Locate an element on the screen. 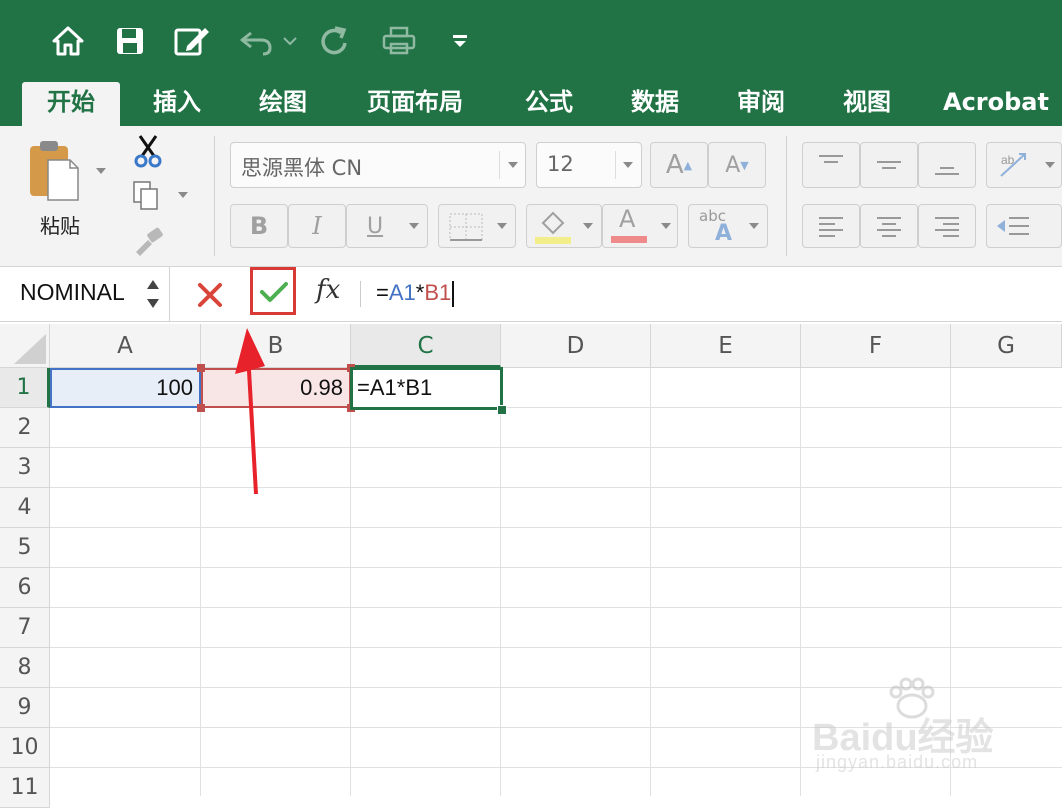 This screenshot has width=1062, height=808. tab-acrobat: Acrobat is located at coordinates (996, 104).